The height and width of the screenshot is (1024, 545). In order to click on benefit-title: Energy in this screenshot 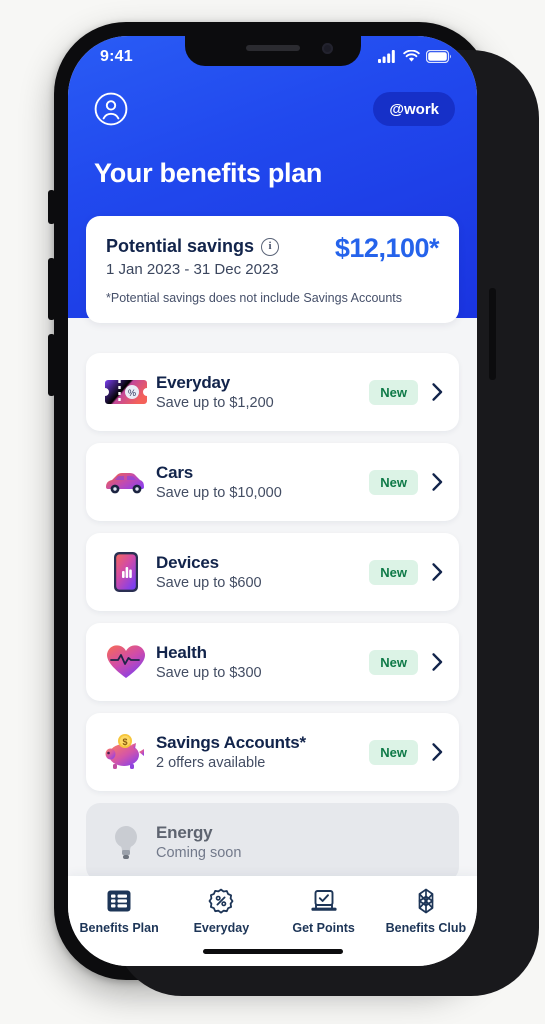, I will do `click(184, 832)`.